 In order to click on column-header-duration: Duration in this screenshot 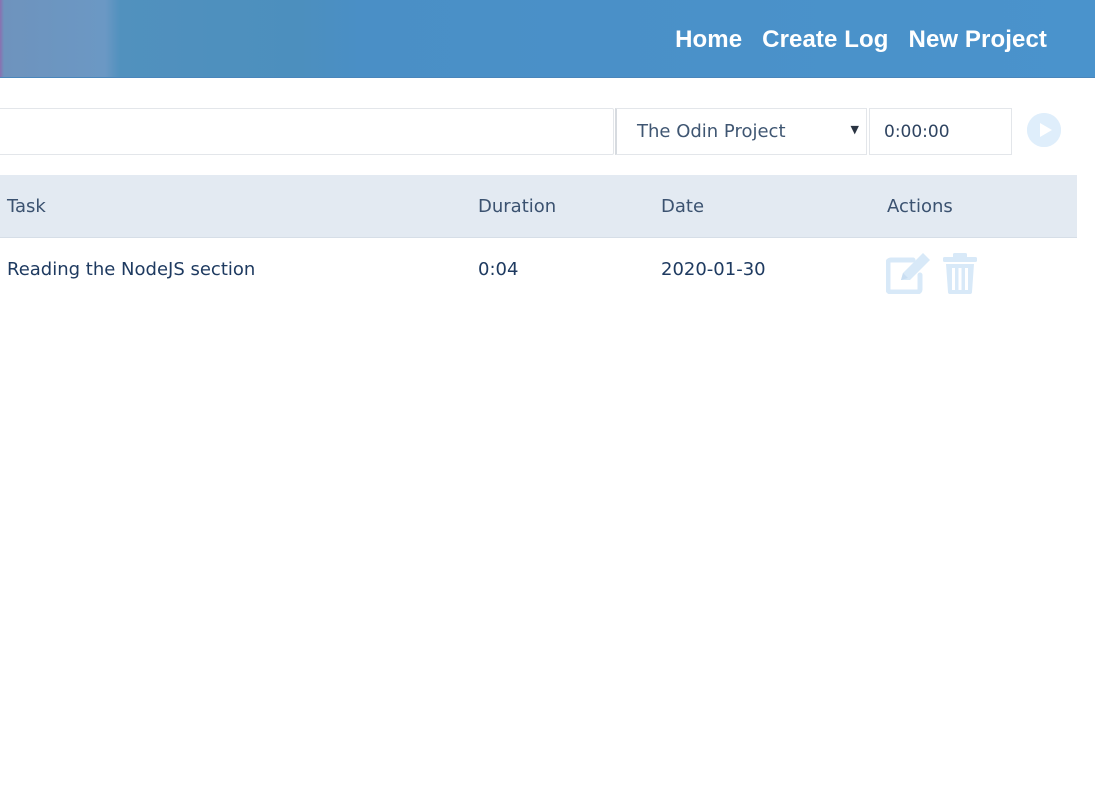, I will do `click(517, 206)`.